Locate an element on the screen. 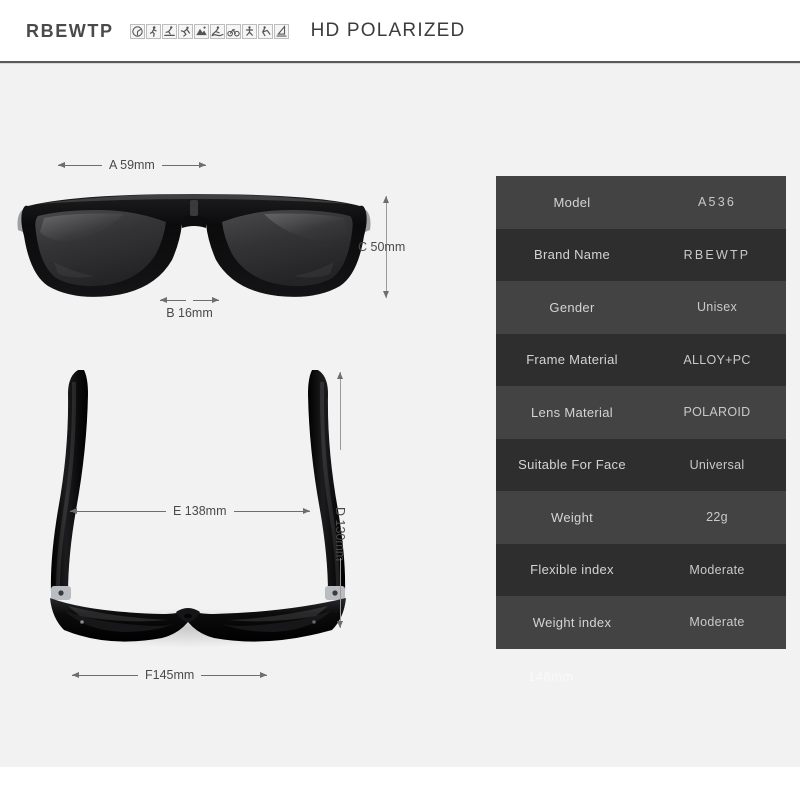  spec-value: POLAROID is located at coordinates (717, 412).